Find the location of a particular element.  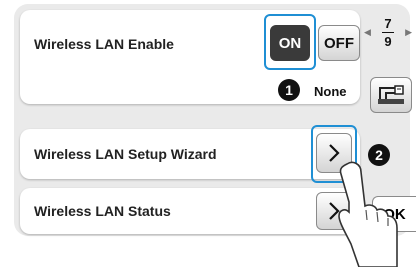

page-fraction: 7 9 is located at coordinates (388, 32).